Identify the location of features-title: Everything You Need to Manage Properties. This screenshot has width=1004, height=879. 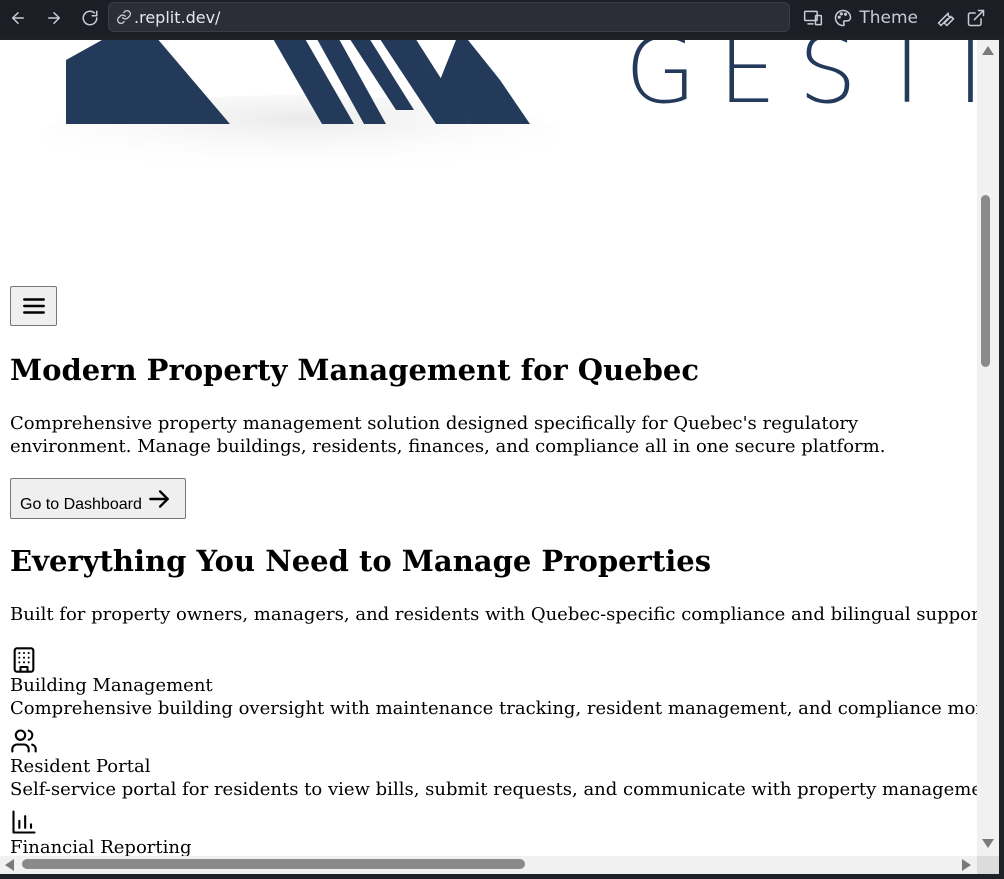
(361, 561).